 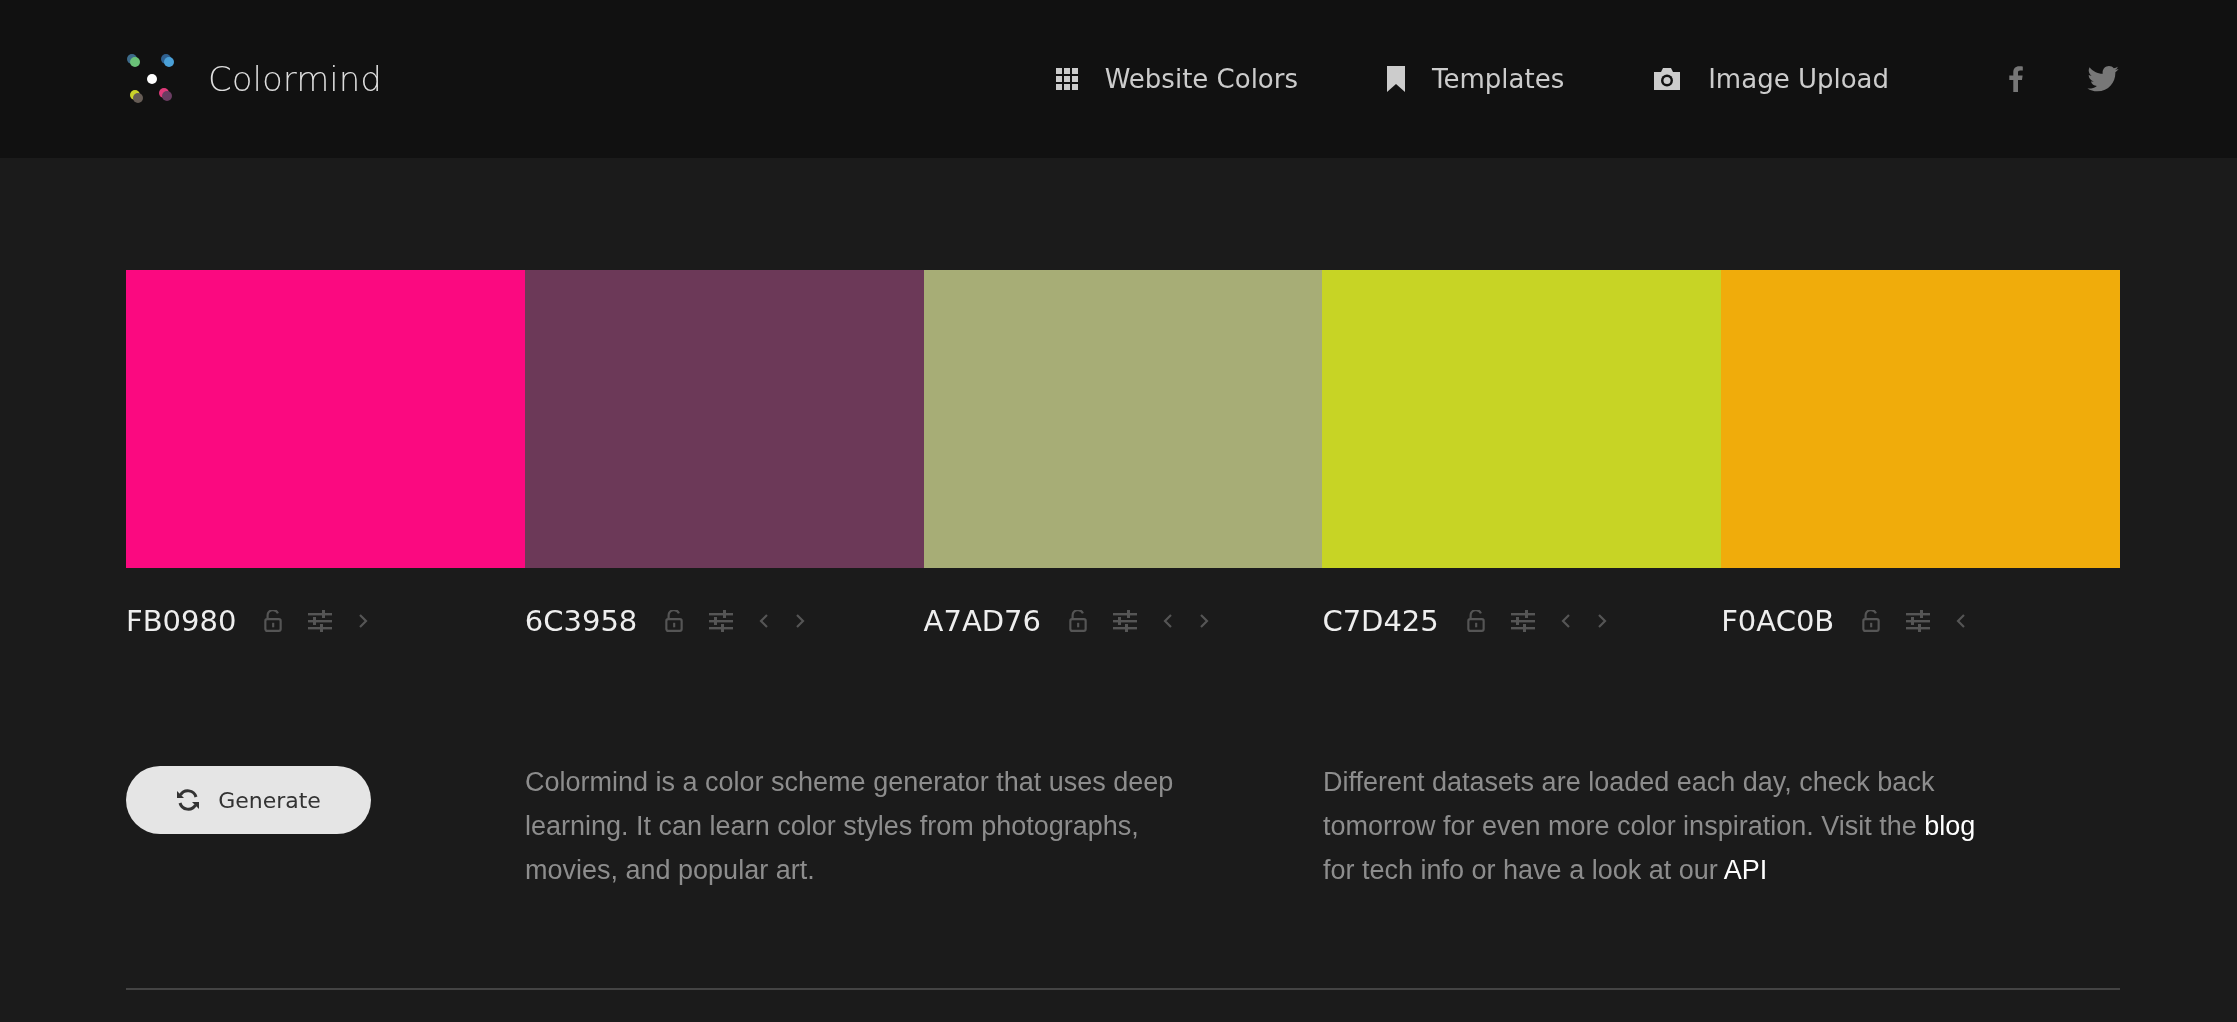 I want to click on camera-icon, so click(x=1667, y=79).